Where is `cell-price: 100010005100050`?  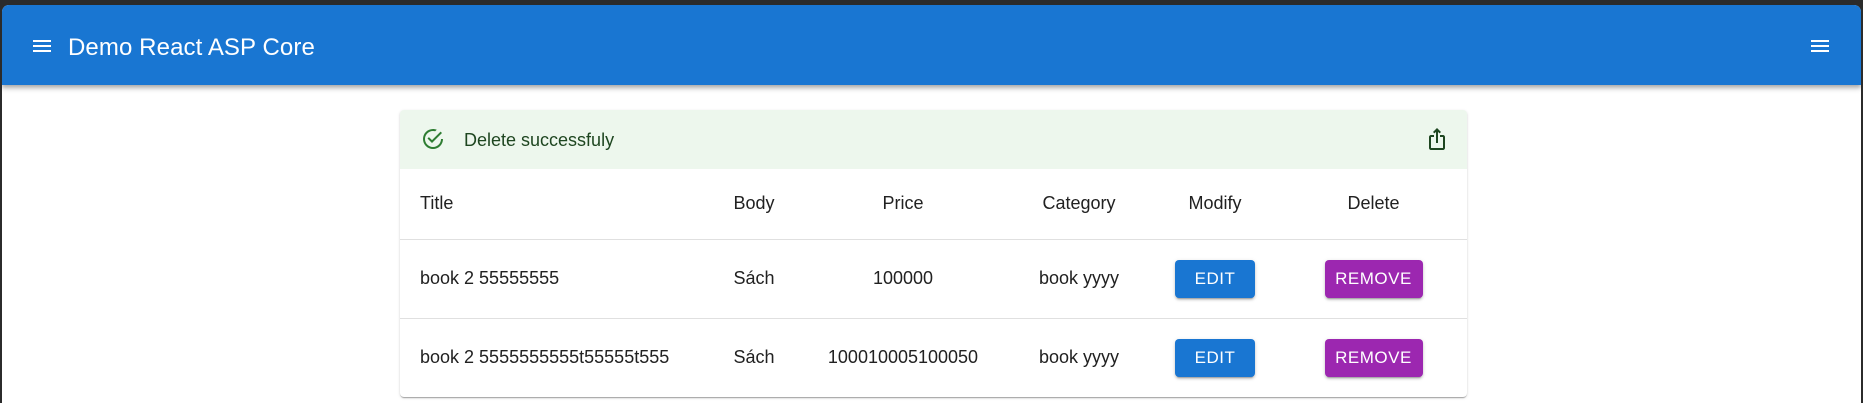 cell-price: 100010005100050 is located at coordinates (903, 357).